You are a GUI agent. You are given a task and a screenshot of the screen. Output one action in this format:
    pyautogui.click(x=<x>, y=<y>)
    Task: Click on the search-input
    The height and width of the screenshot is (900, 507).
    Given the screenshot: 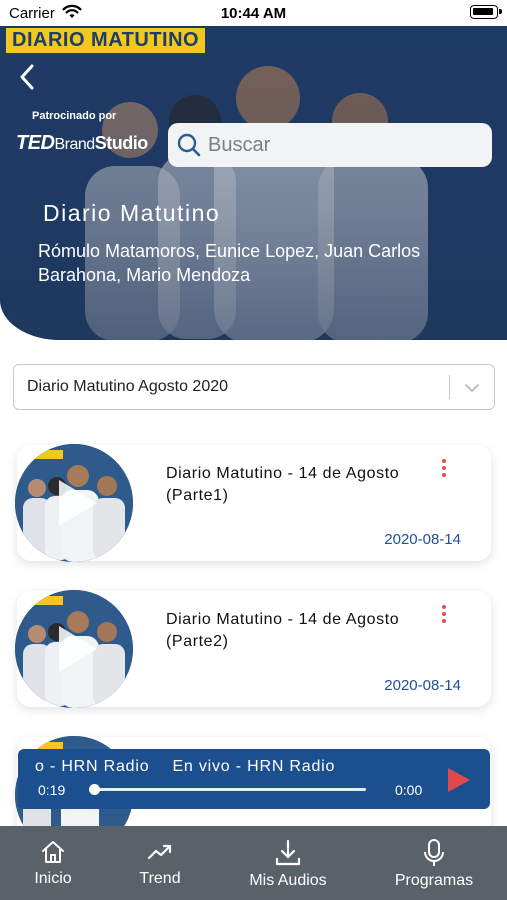 What is the action you would take?
    pyautogui.click(x=343, y=145)
    